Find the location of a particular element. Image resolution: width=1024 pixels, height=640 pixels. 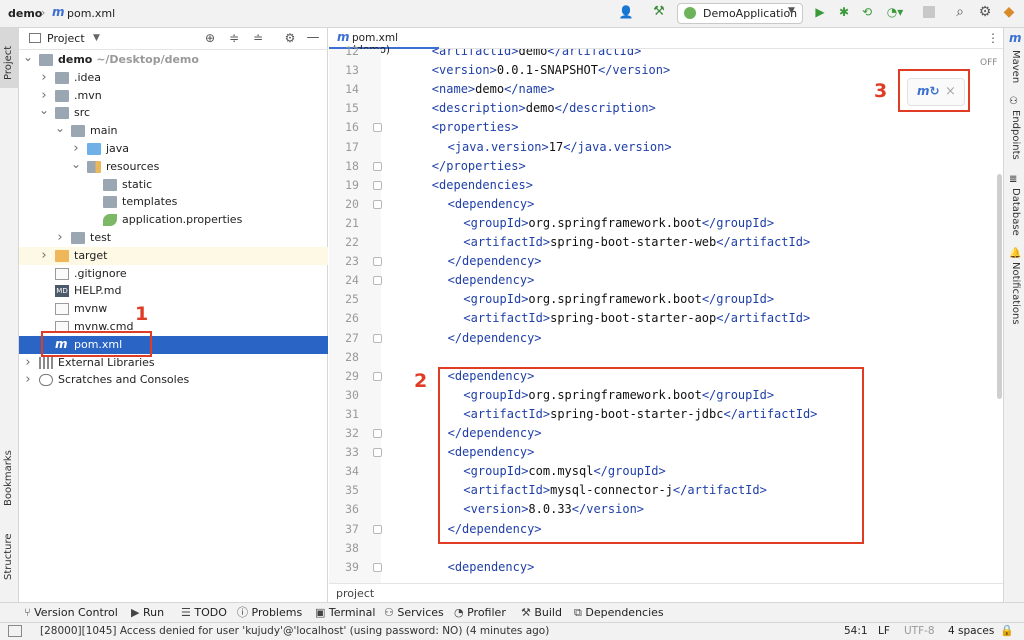

tree-item-templates: templates is located at coordinates (173, 202).